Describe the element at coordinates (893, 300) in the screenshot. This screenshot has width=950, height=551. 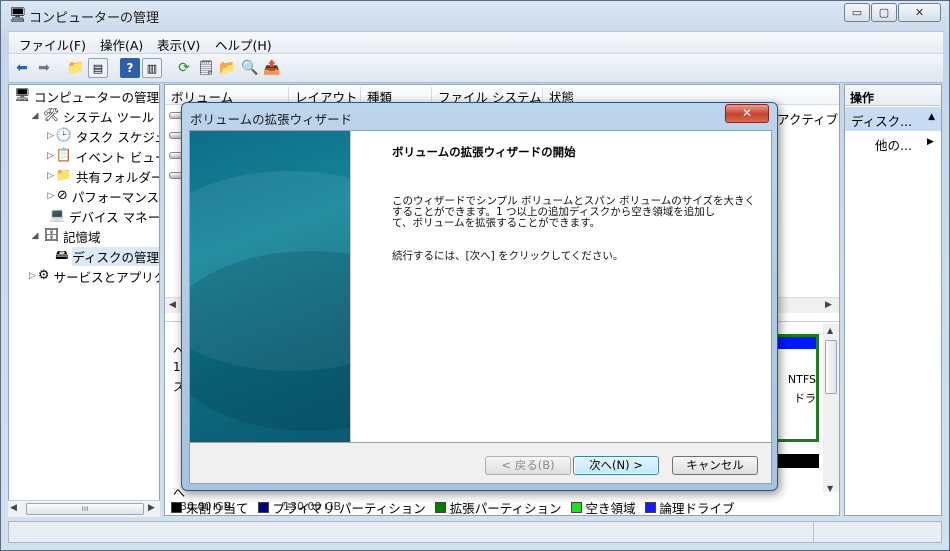
I see `actions-pane: 操作 ディスク... ▲ 他の... ▶` at that location.